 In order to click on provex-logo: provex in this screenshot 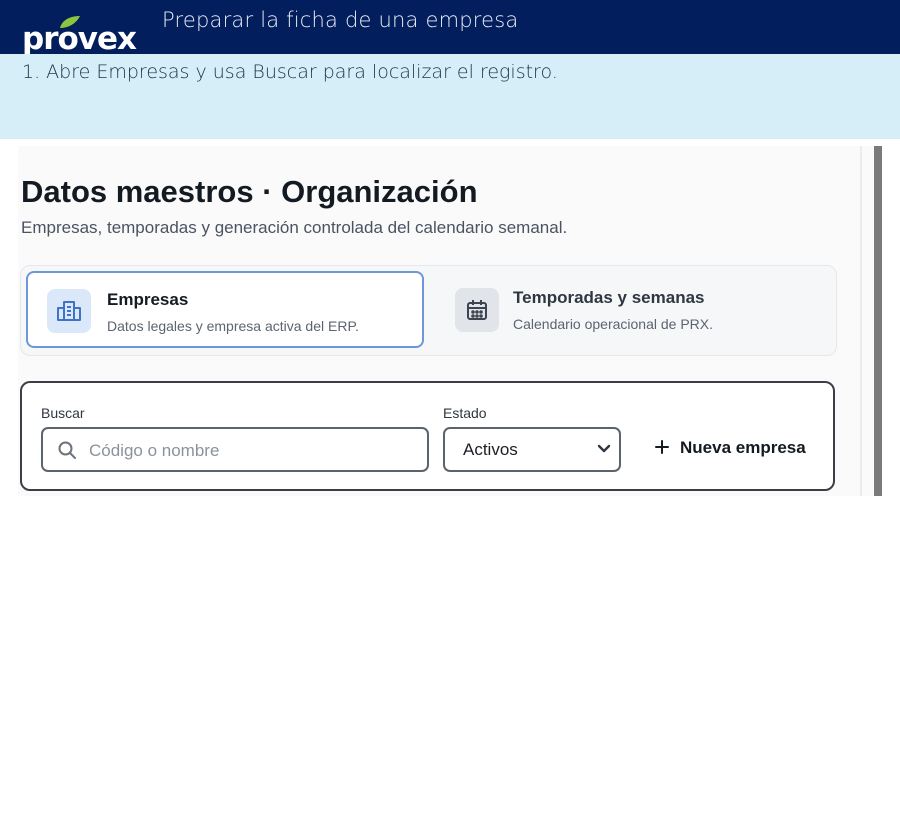, I will do `click(86, 35)`.